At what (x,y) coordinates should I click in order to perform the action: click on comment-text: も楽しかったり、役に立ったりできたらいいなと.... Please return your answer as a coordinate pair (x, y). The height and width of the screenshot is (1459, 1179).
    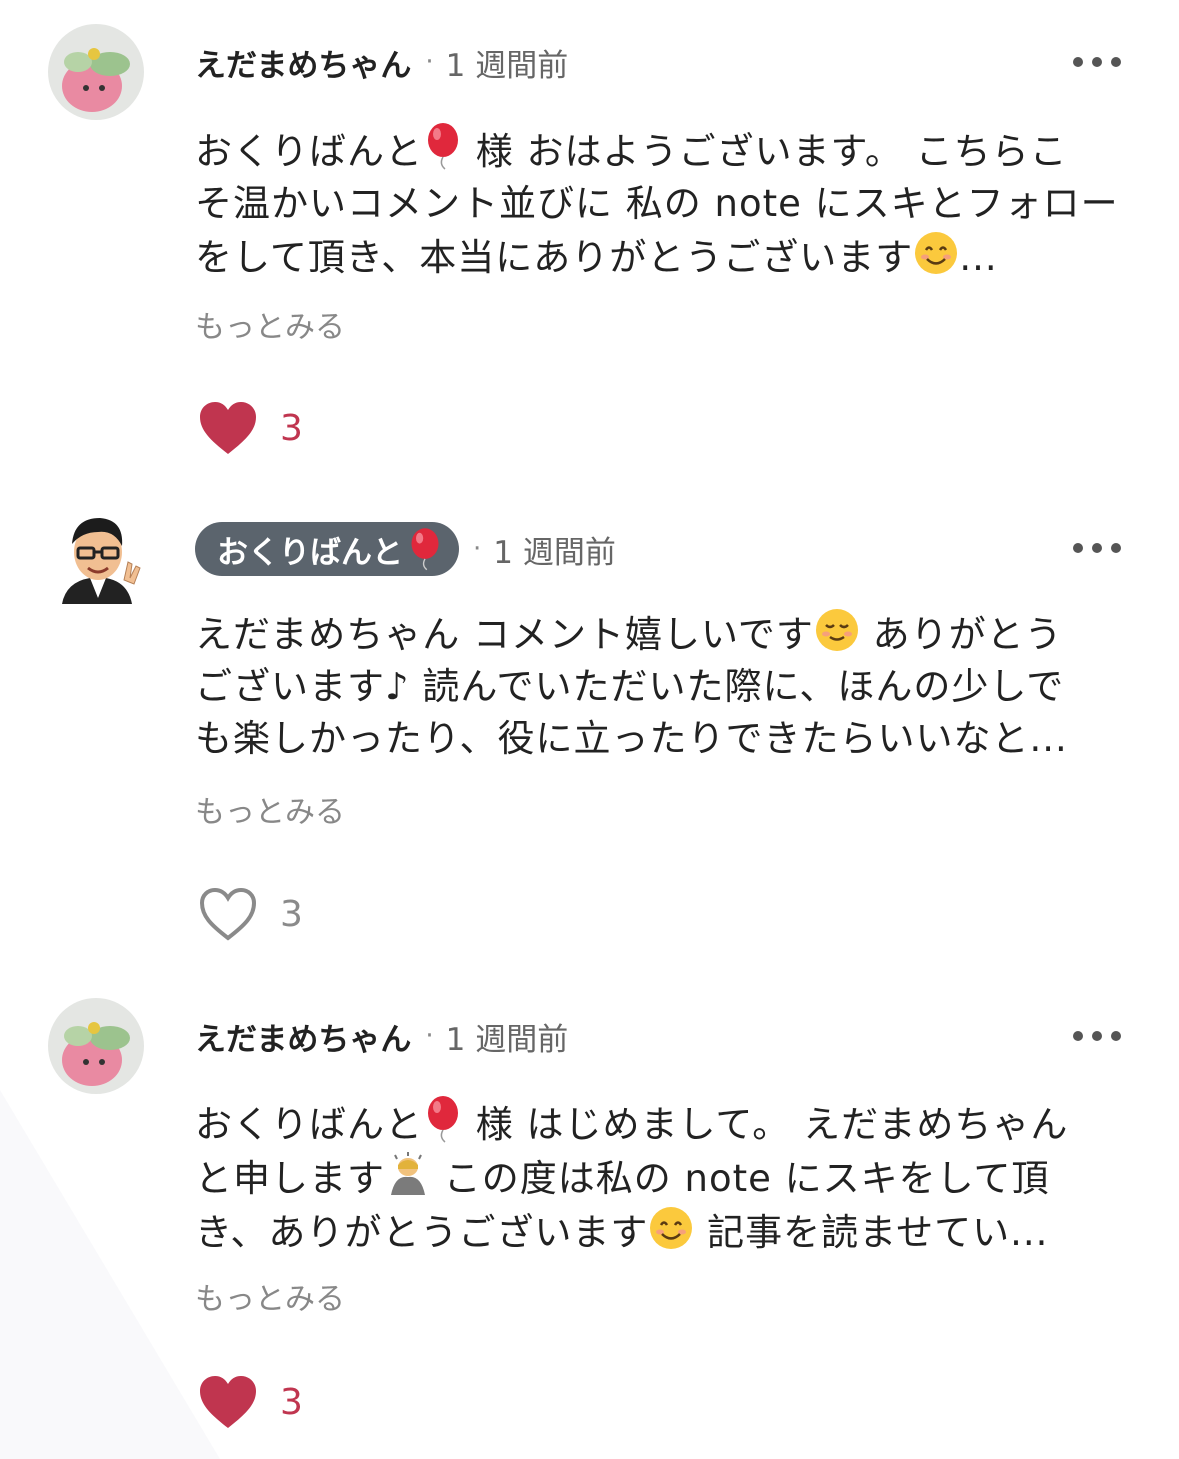
    Looking at the image, I should click on (631, 738).